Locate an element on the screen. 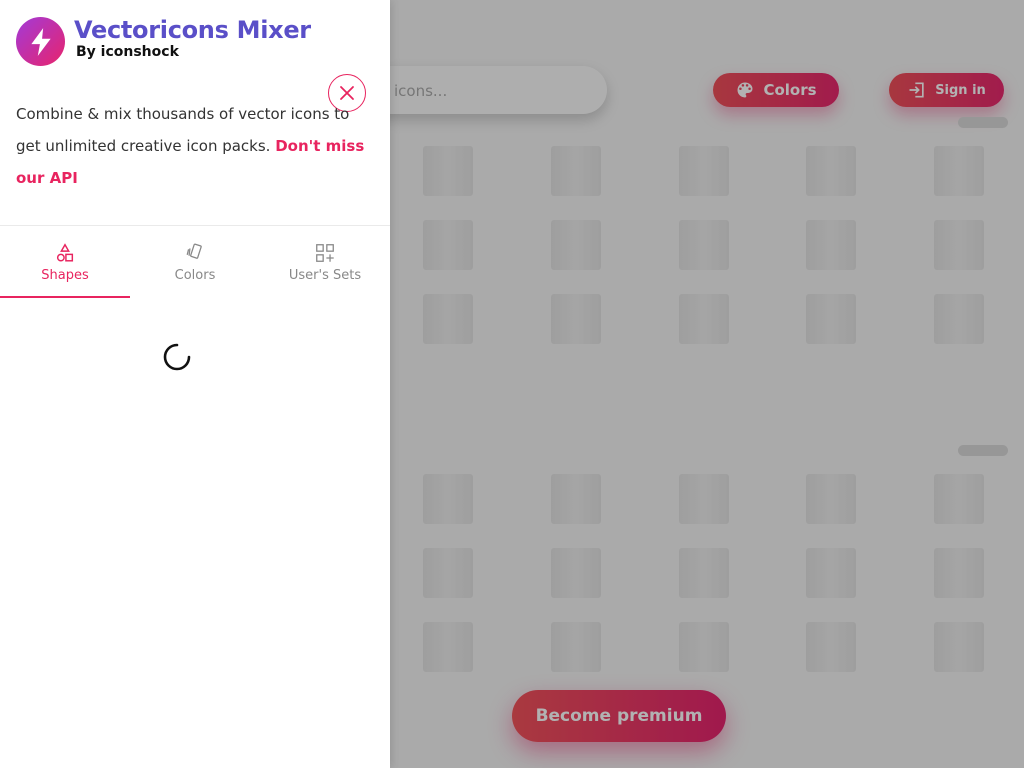 The image size is (1024, 768). colors-cards-icon is located at coordinates (194, 251).